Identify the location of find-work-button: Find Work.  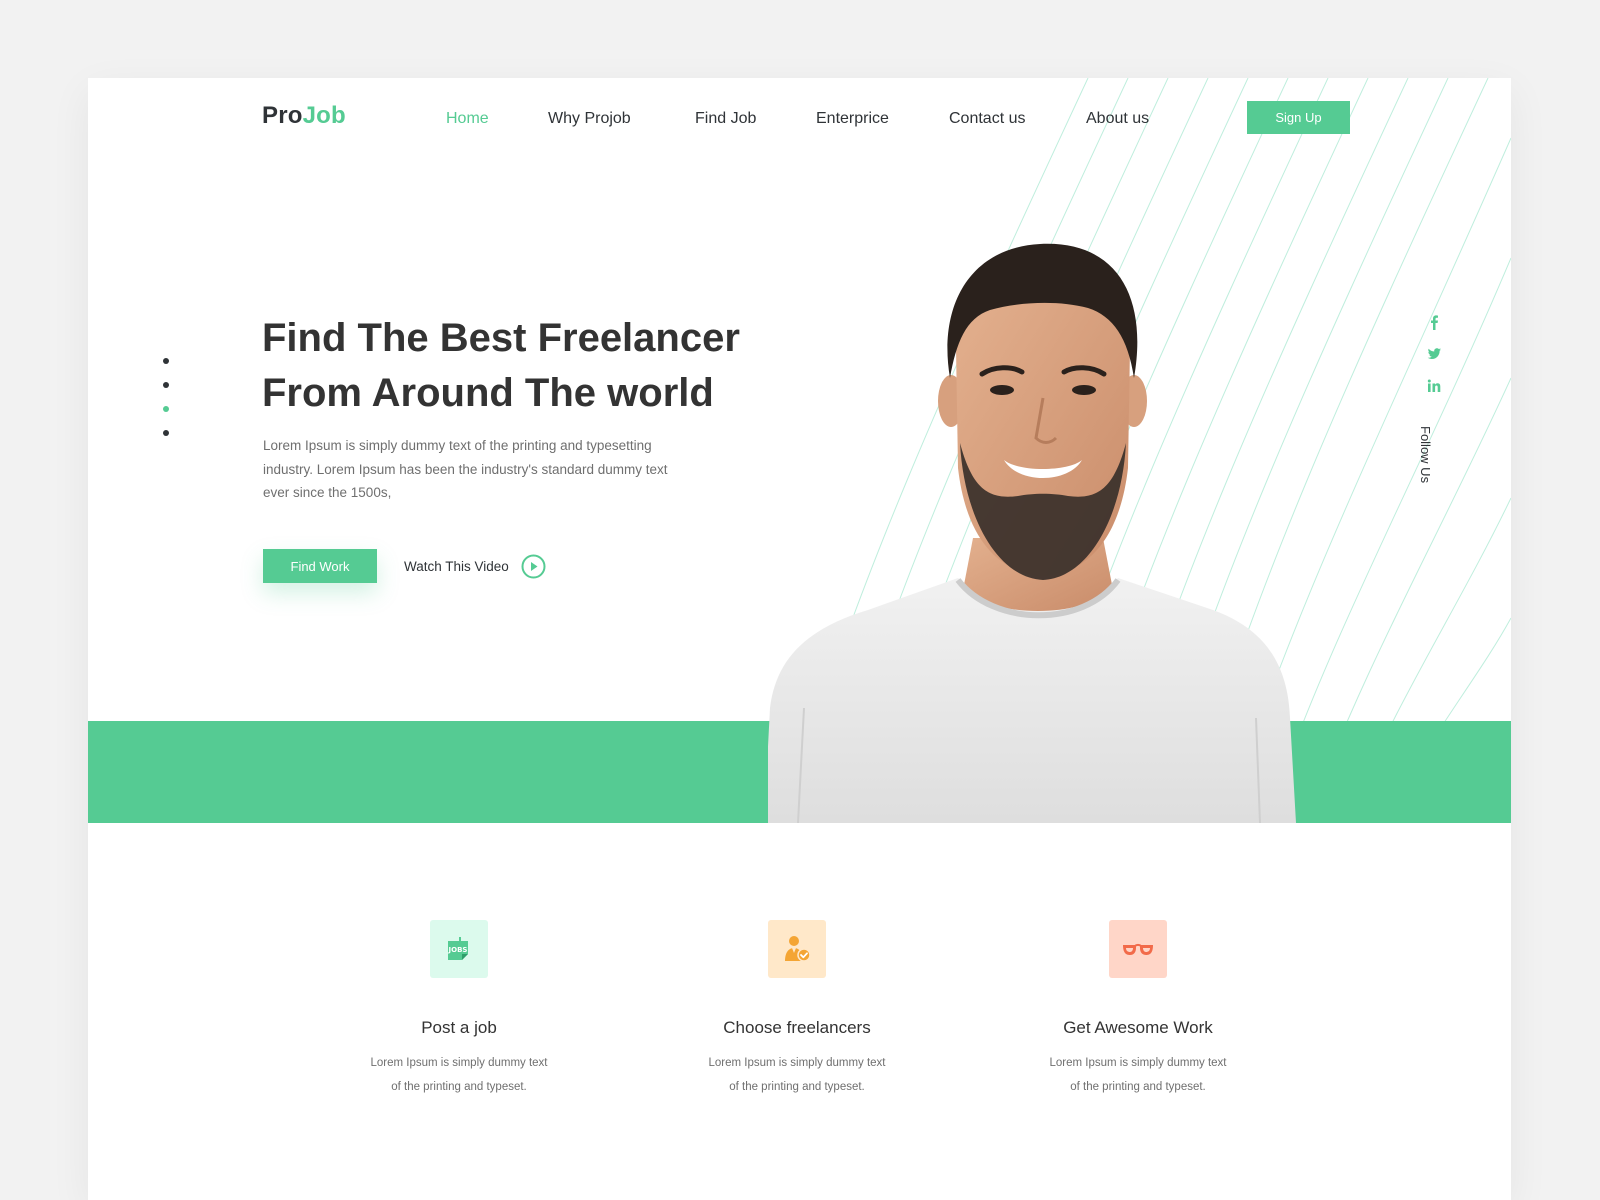
(320, 566).